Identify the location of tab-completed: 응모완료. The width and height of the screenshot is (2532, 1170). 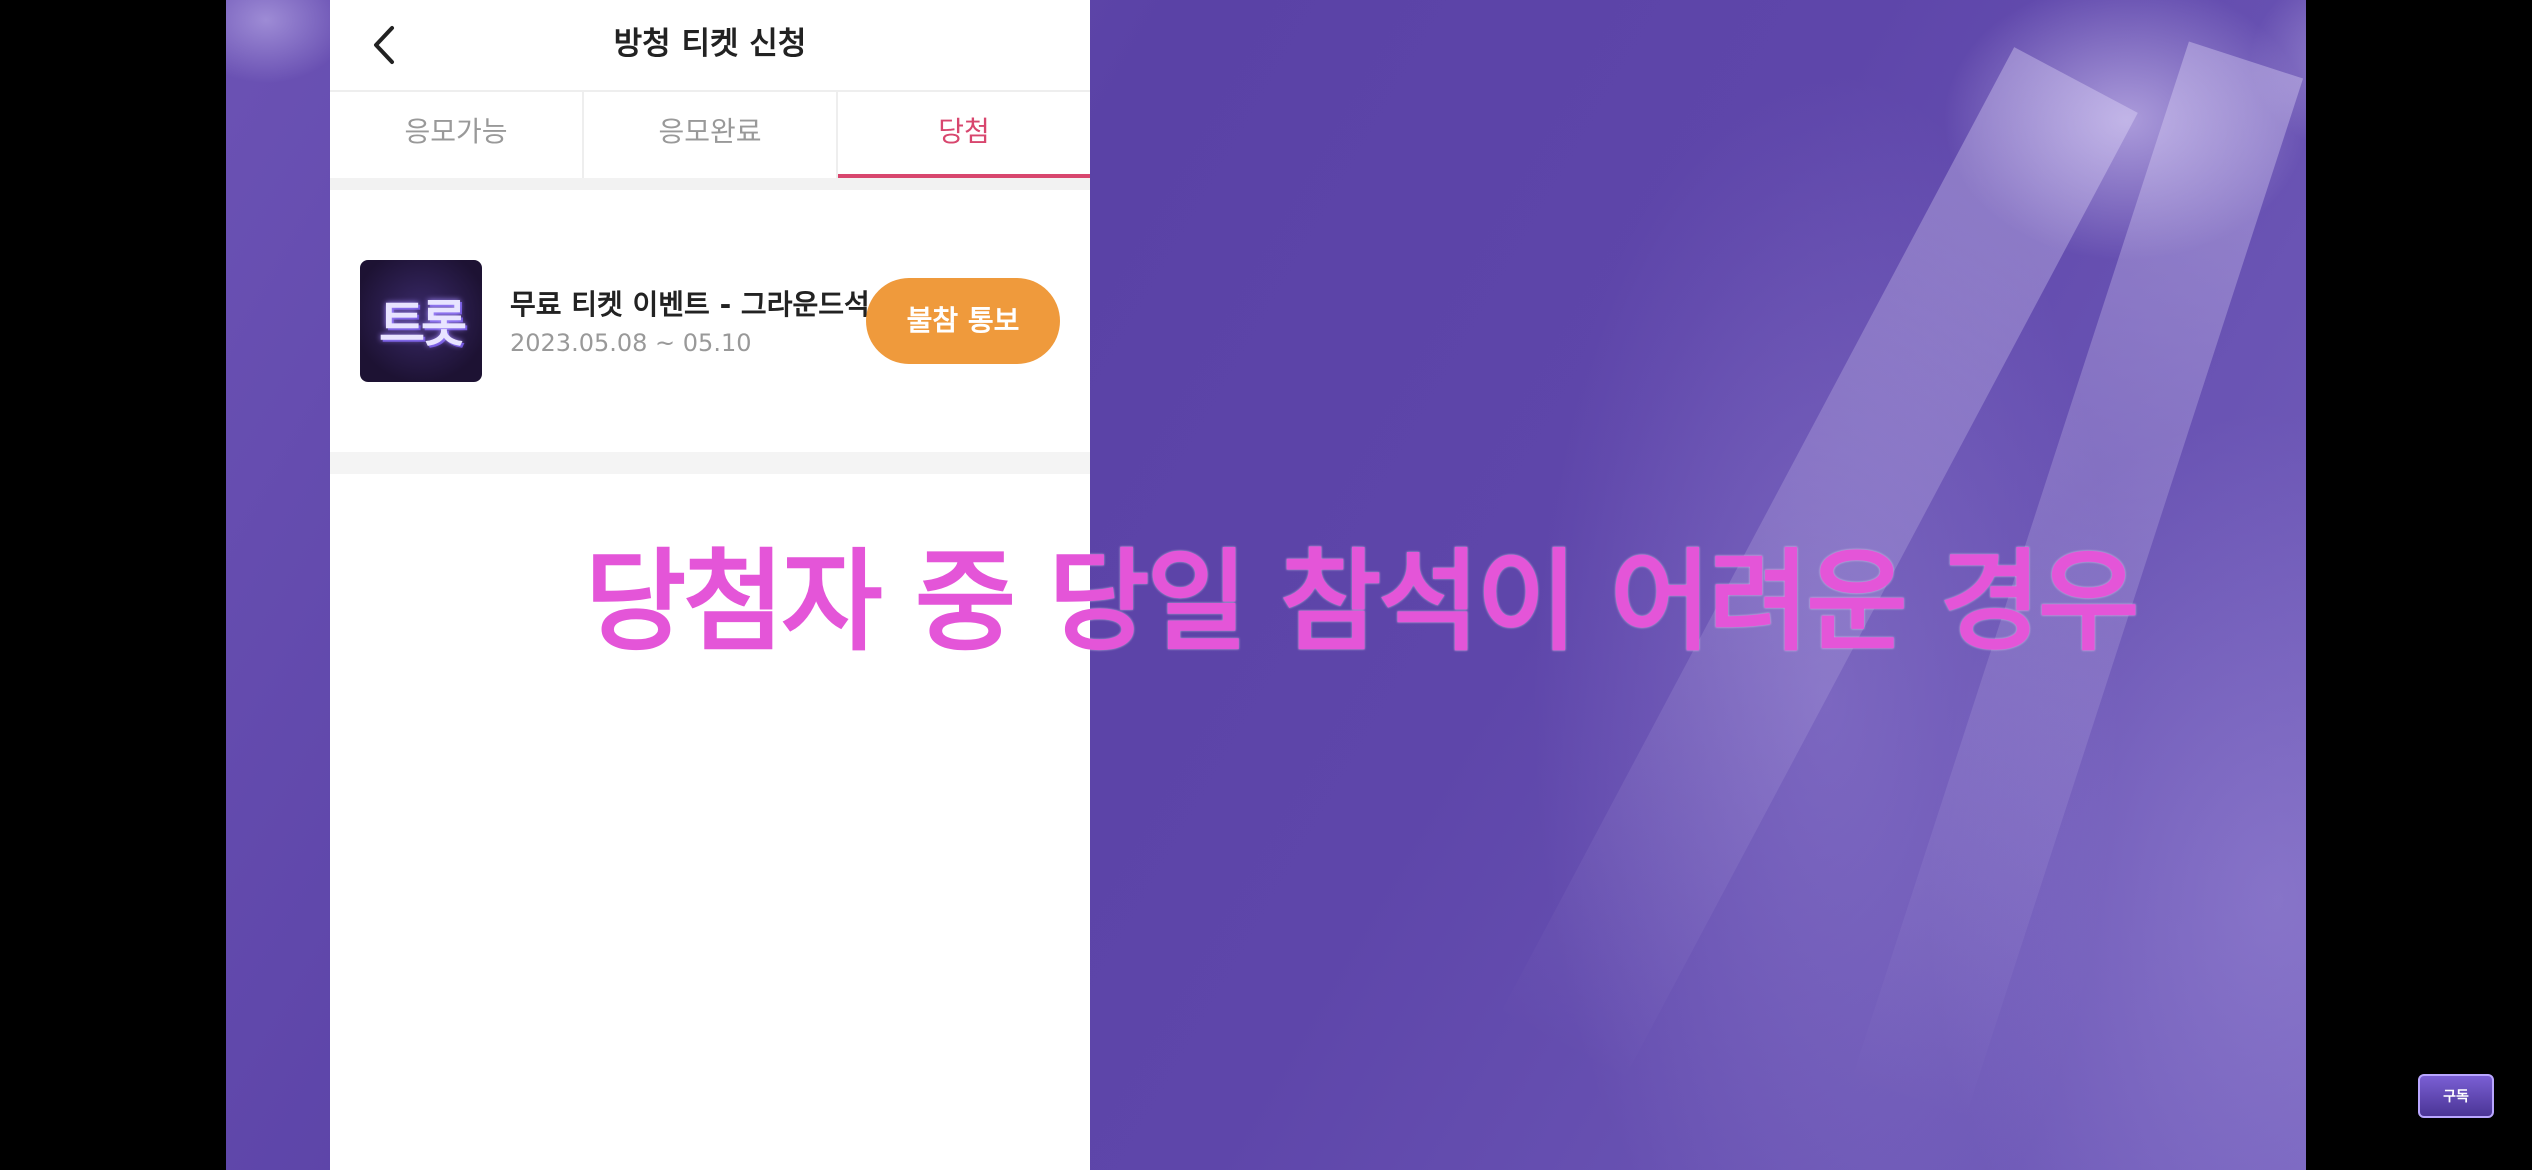
(711, 135).